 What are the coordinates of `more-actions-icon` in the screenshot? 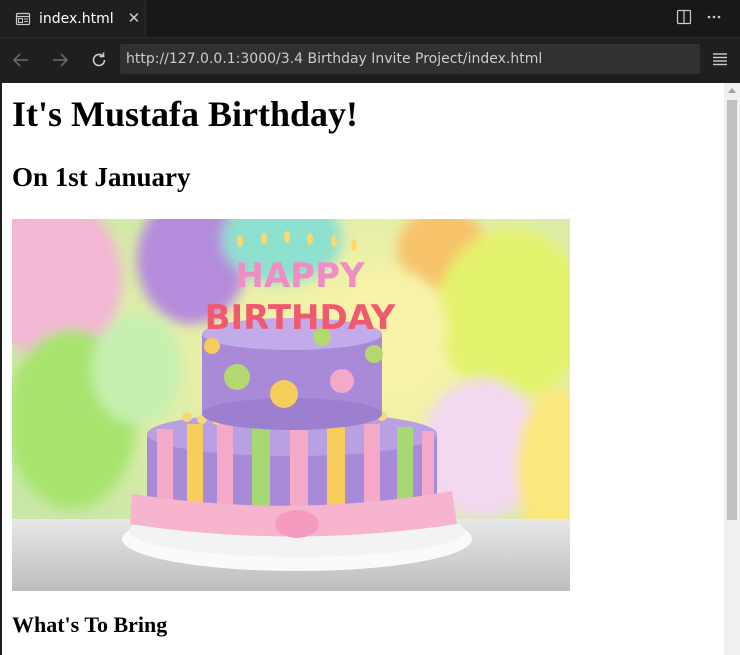 It's located at (714, 19).